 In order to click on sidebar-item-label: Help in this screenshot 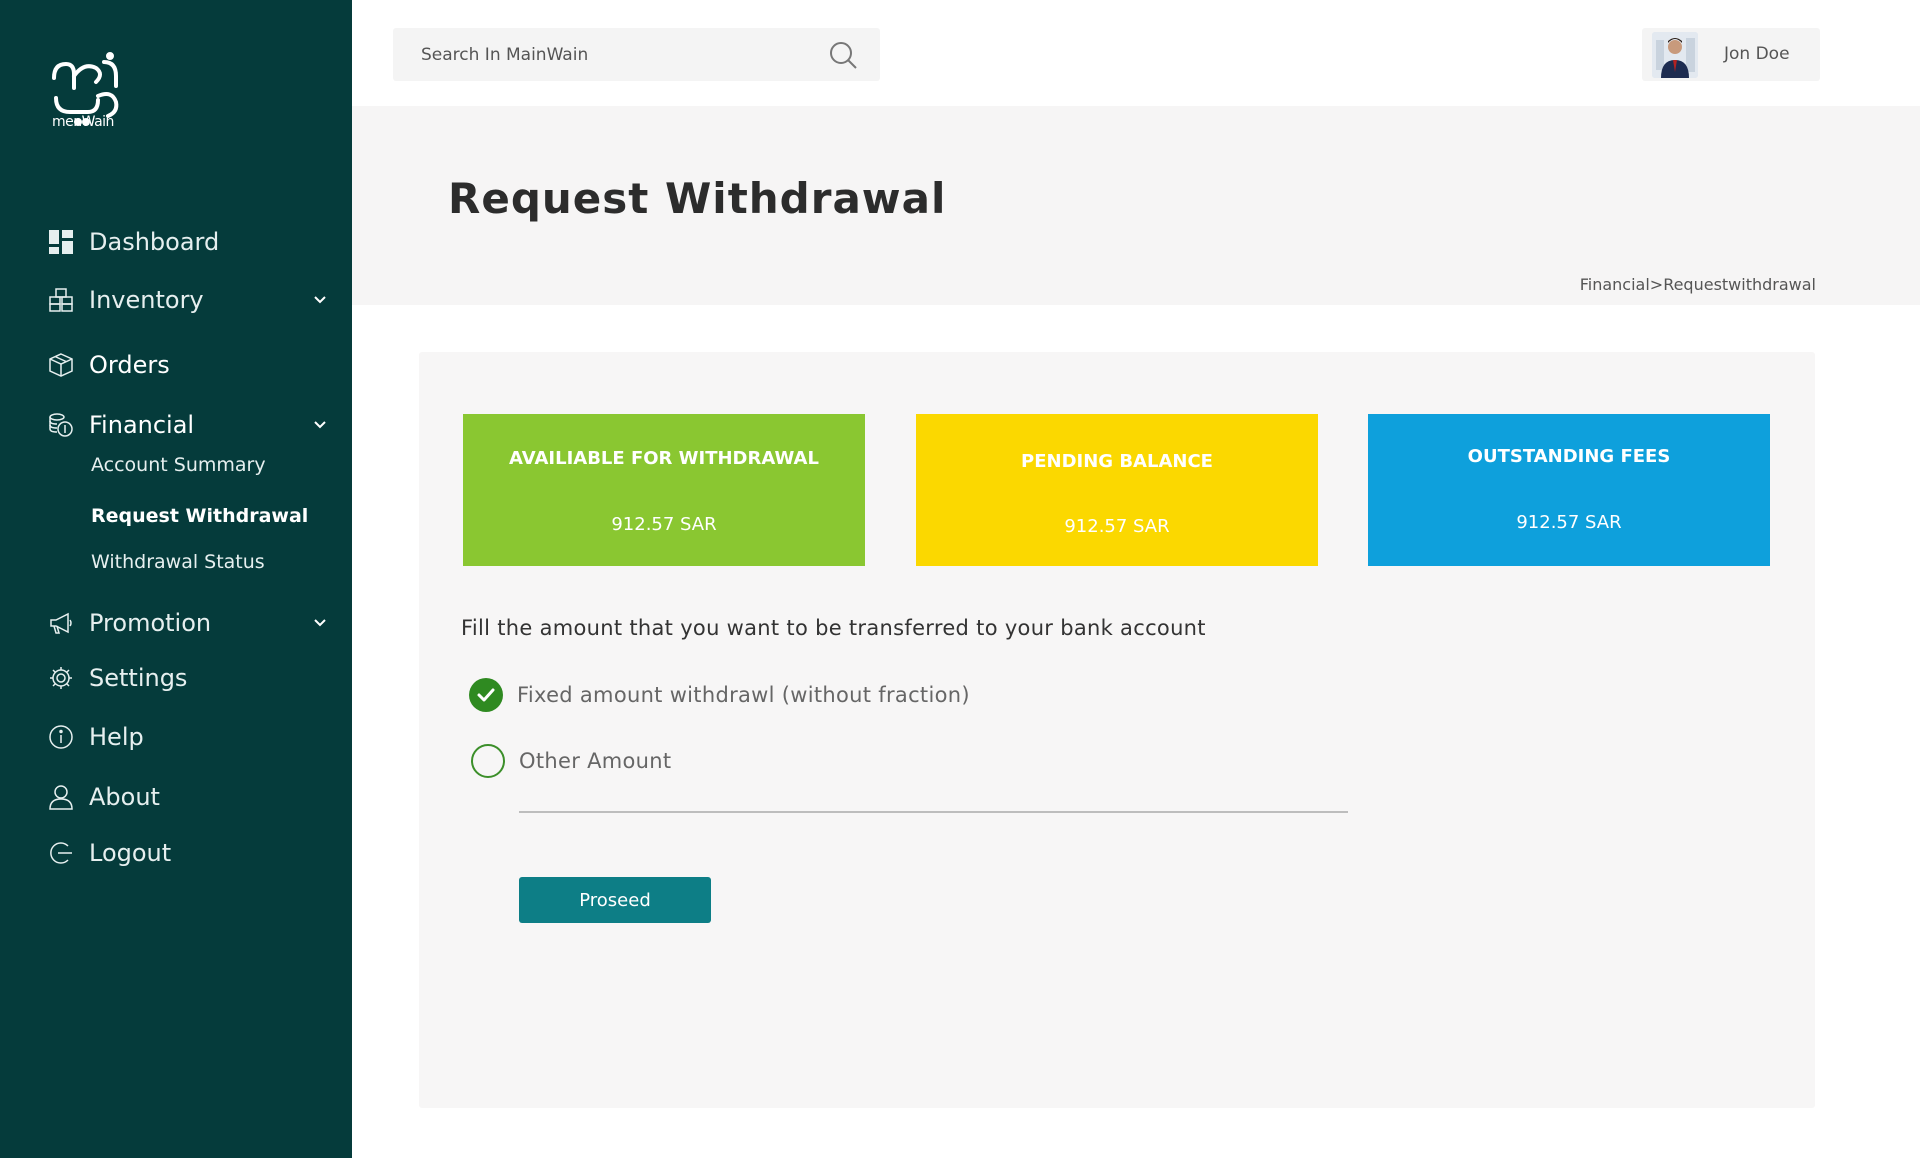, I will do `click(116, 737)`.